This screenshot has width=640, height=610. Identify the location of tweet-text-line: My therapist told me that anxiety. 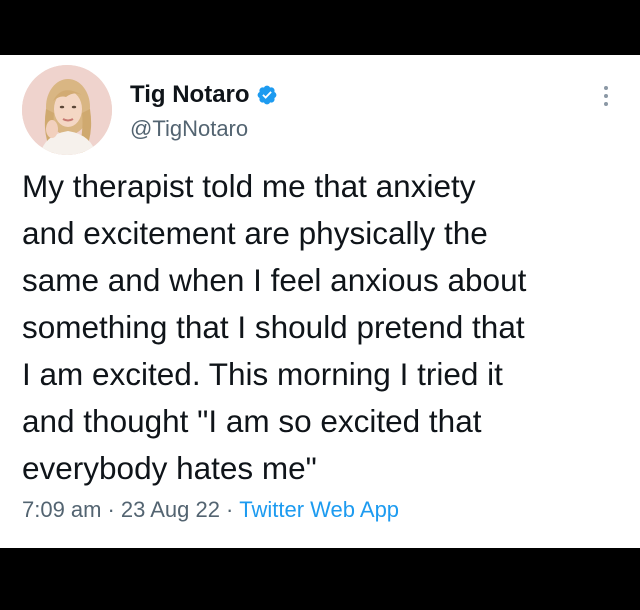
(249, 186).